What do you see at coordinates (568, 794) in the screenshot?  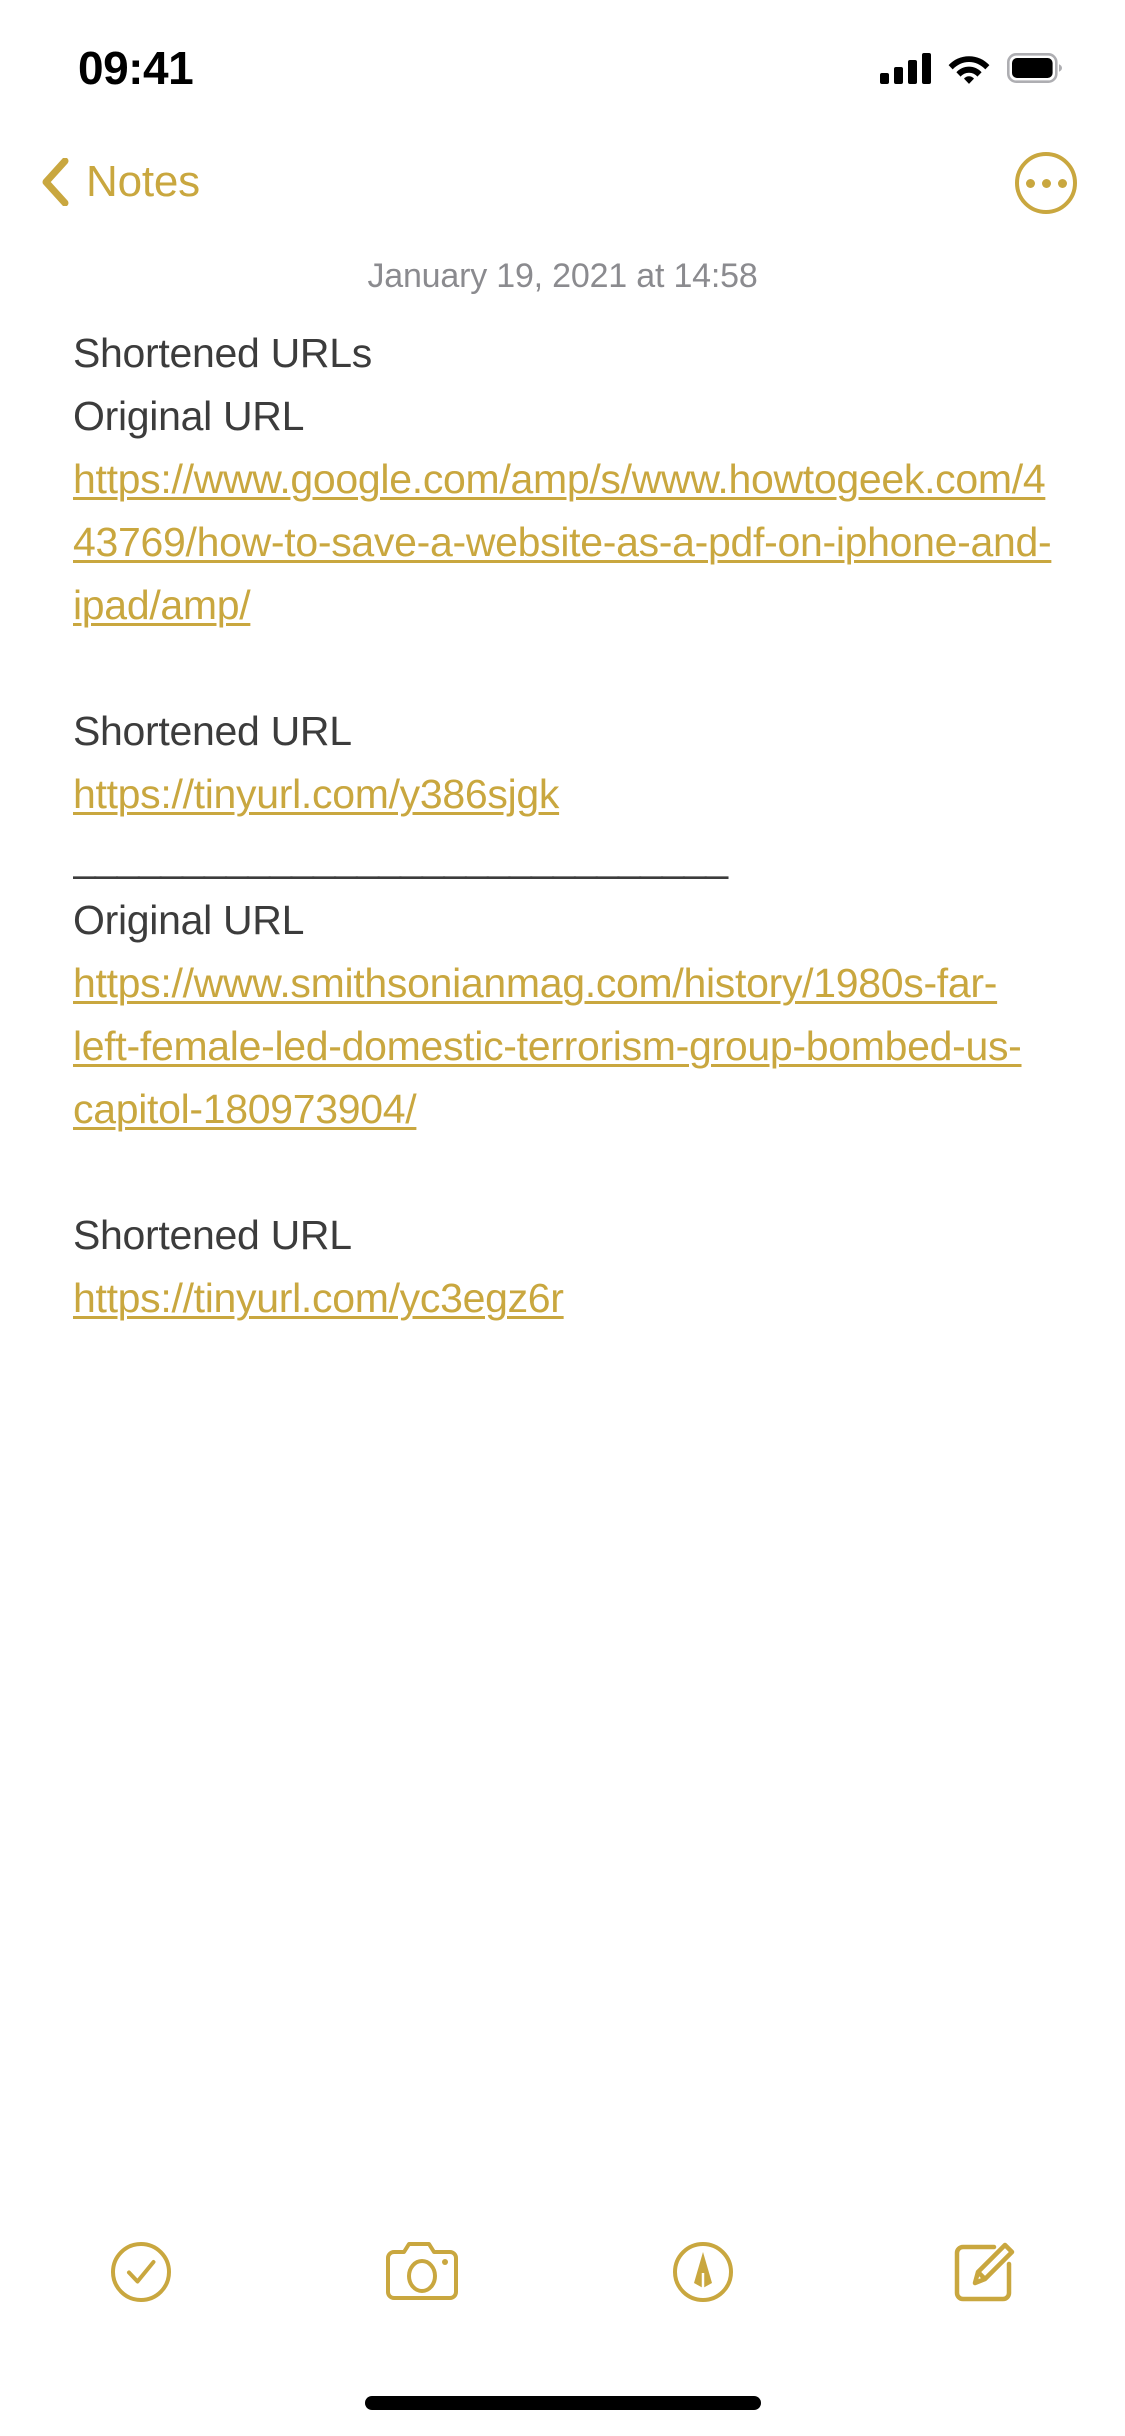 I see `note-link: https://tinyurl.com/y386sjgk` at bounding box center [568, 794].